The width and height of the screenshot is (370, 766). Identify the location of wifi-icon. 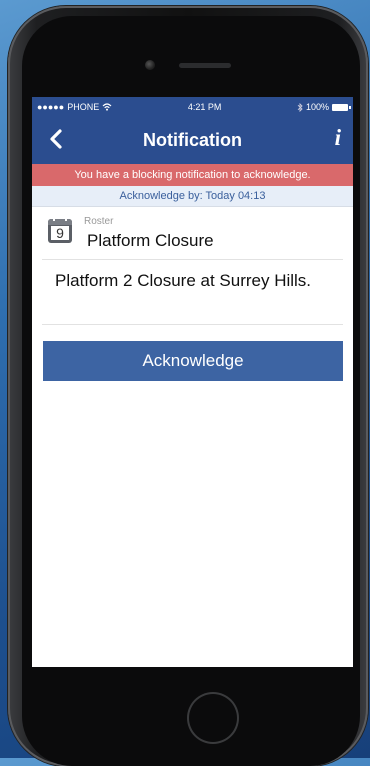
(107, 107).